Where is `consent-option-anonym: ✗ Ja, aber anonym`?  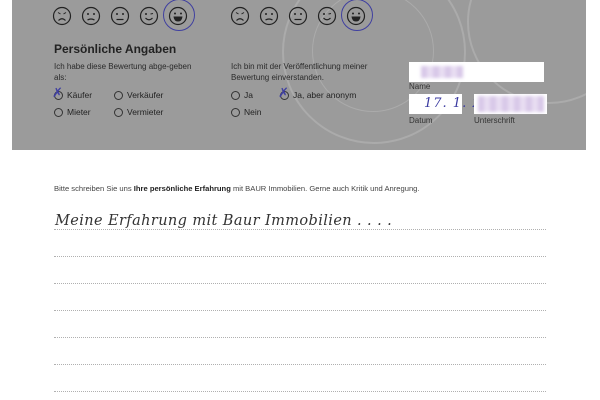
consent-option-anonym: ✗ Ja, aber anonym is located at coordinates (317, 93).